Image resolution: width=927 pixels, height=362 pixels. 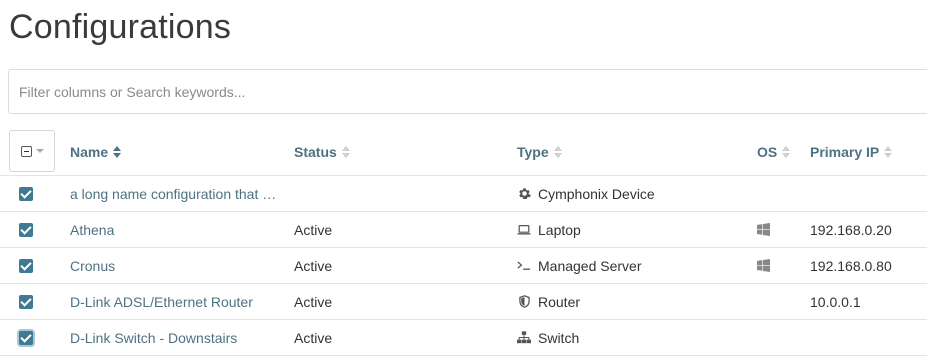 I want to click on type-text: Managed Server, so click(x=590, y=265).